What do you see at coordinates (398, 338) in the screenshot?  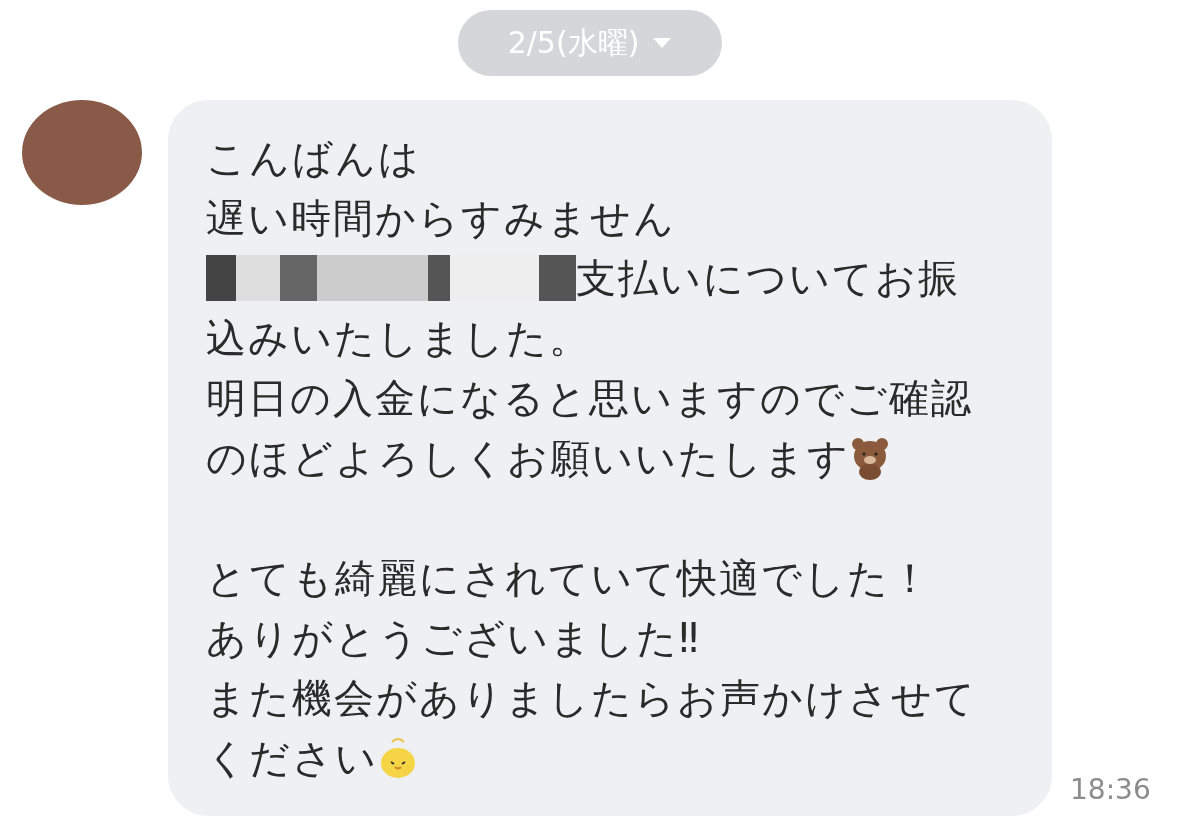 I see `message-text: 込みいたしました。` at bounding box center [398, 338].